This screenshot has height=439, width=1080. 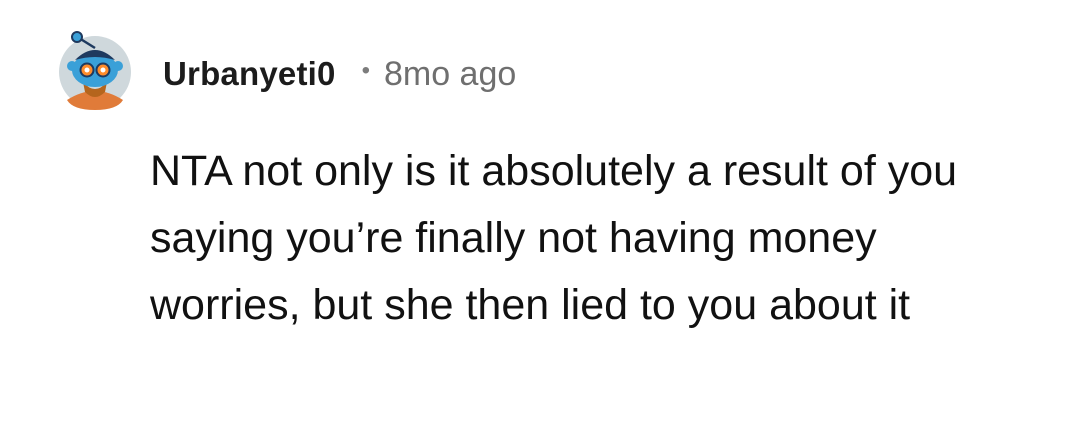 I want to click on snoo-avatar-icon, so click(x=95, y=70).